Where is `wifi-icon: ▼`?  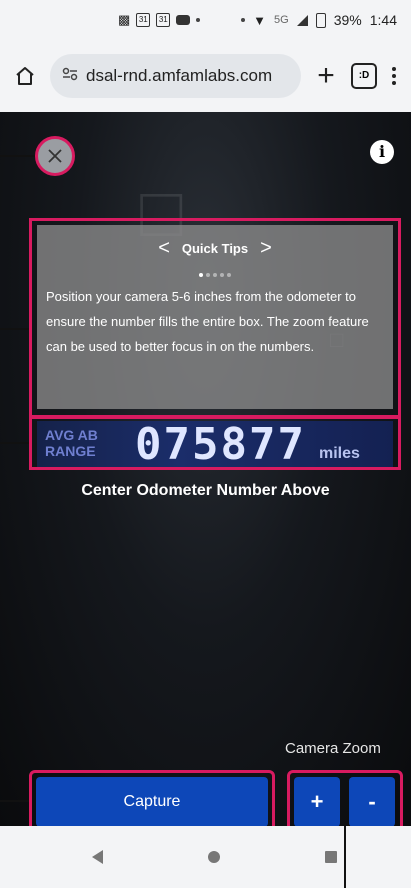
wifi-icon: ▼ is located at coordinates (260, 20).